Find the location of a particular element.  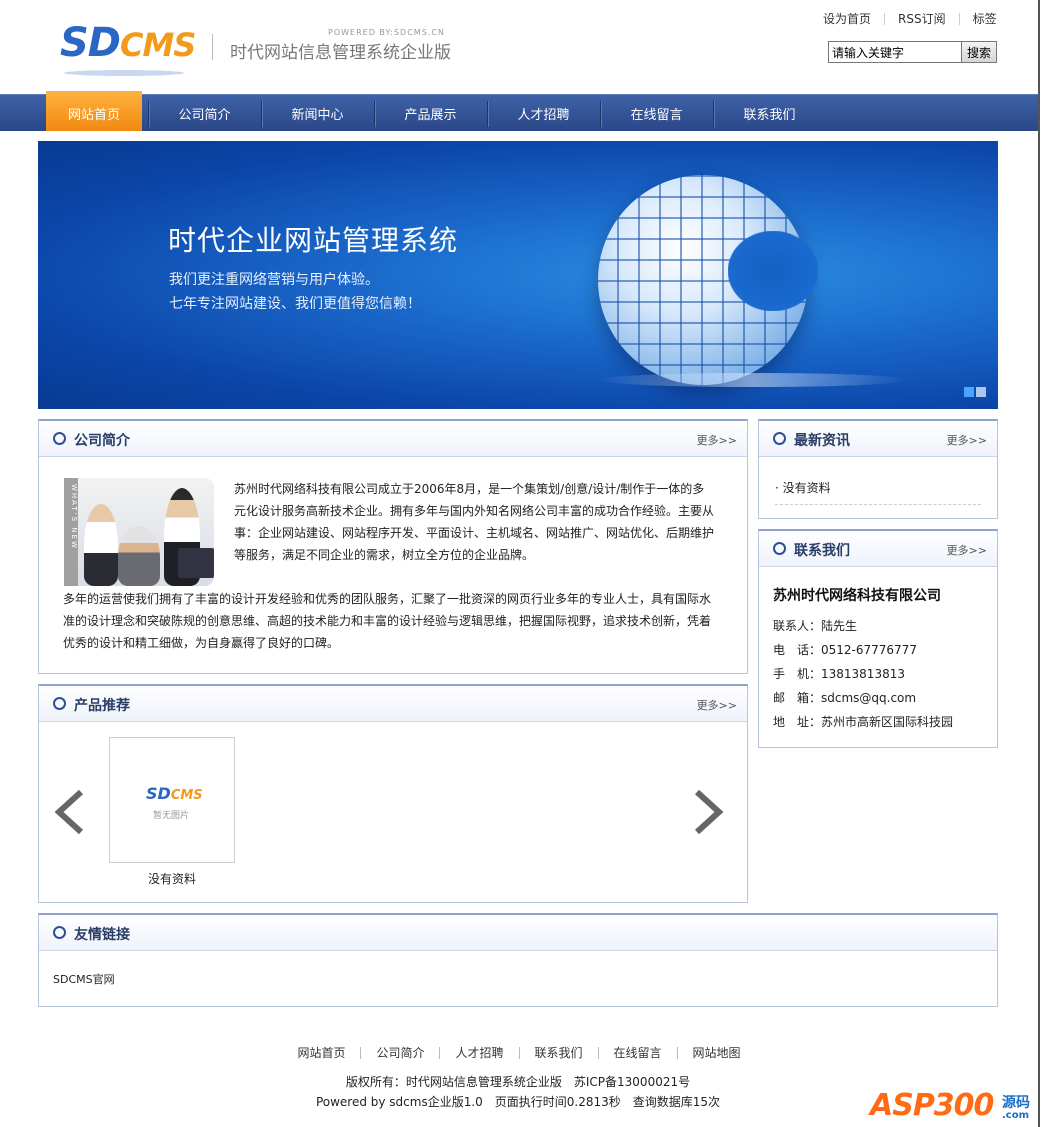

contact-address: 地 址：苏州市高新区国际科技园 is located at coordinates (863, 722).